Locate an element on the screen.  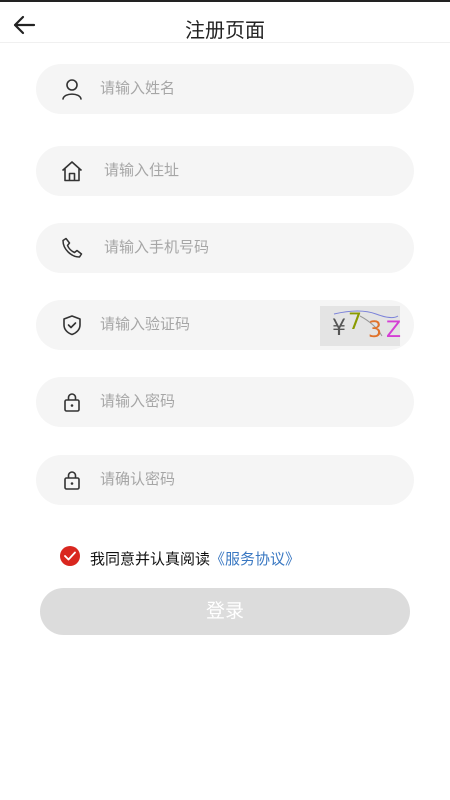
code-input is located at coordinates (185, 324).